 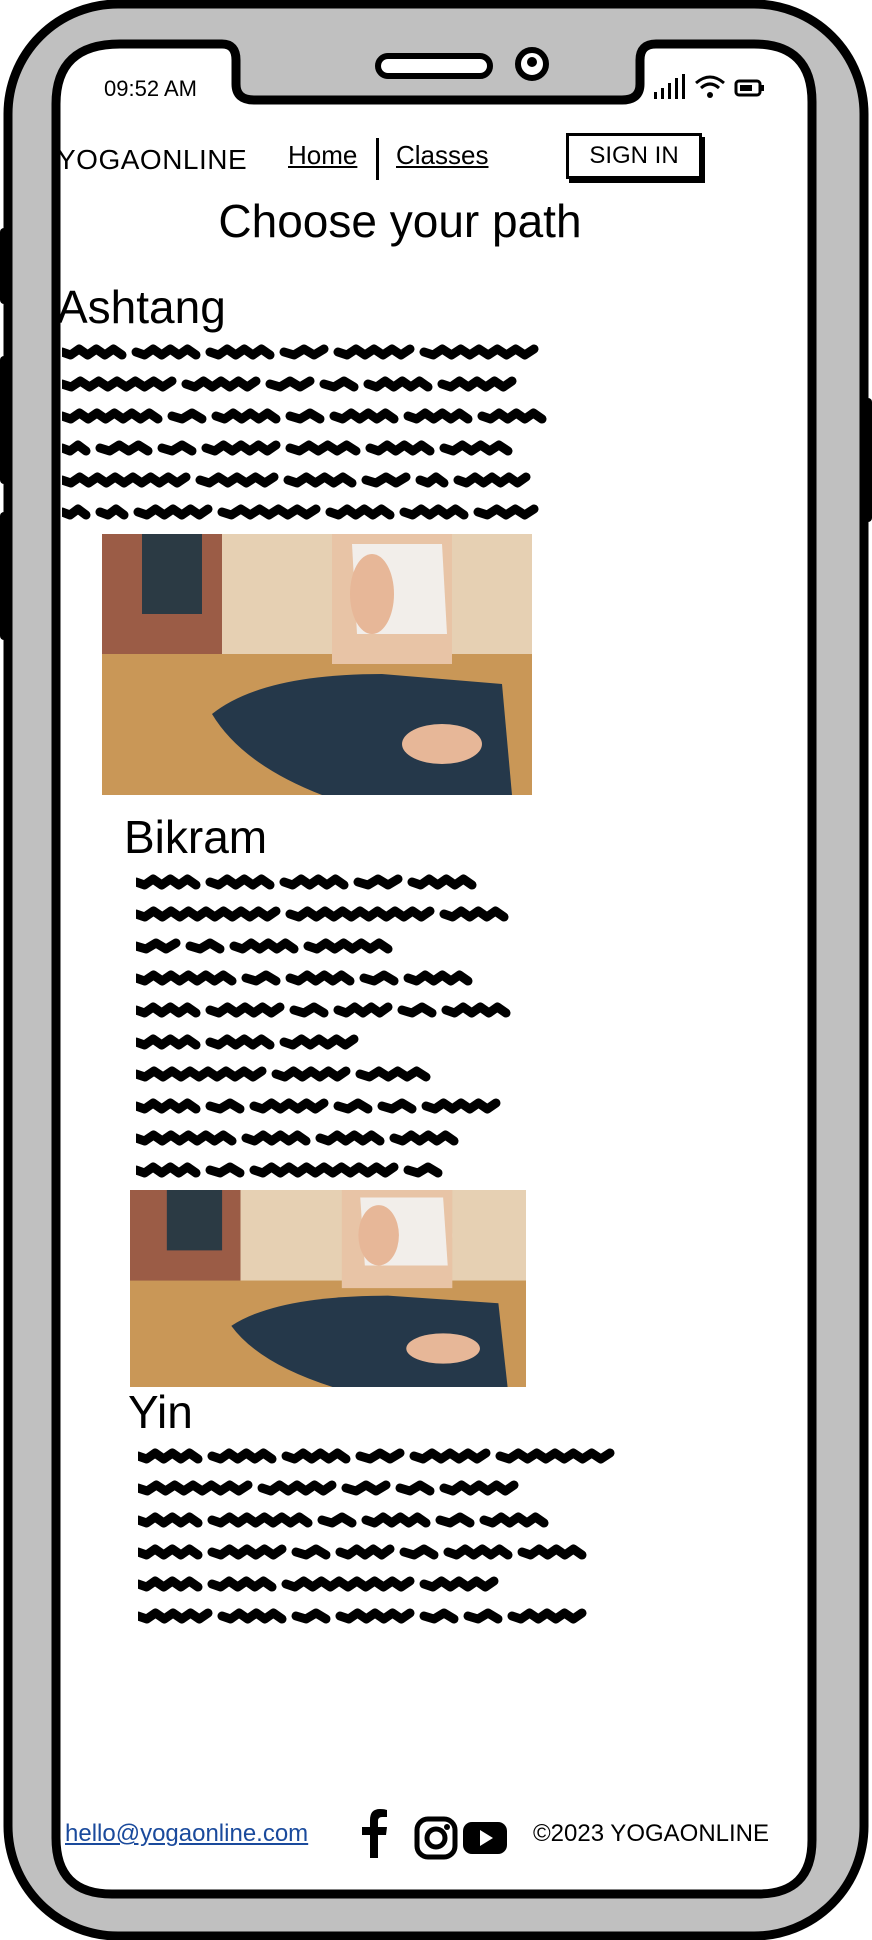 What do you see at coordinates (436, 1838) in the screenshot?
I see `instagram-icon` at bounding box center [436, 1838].